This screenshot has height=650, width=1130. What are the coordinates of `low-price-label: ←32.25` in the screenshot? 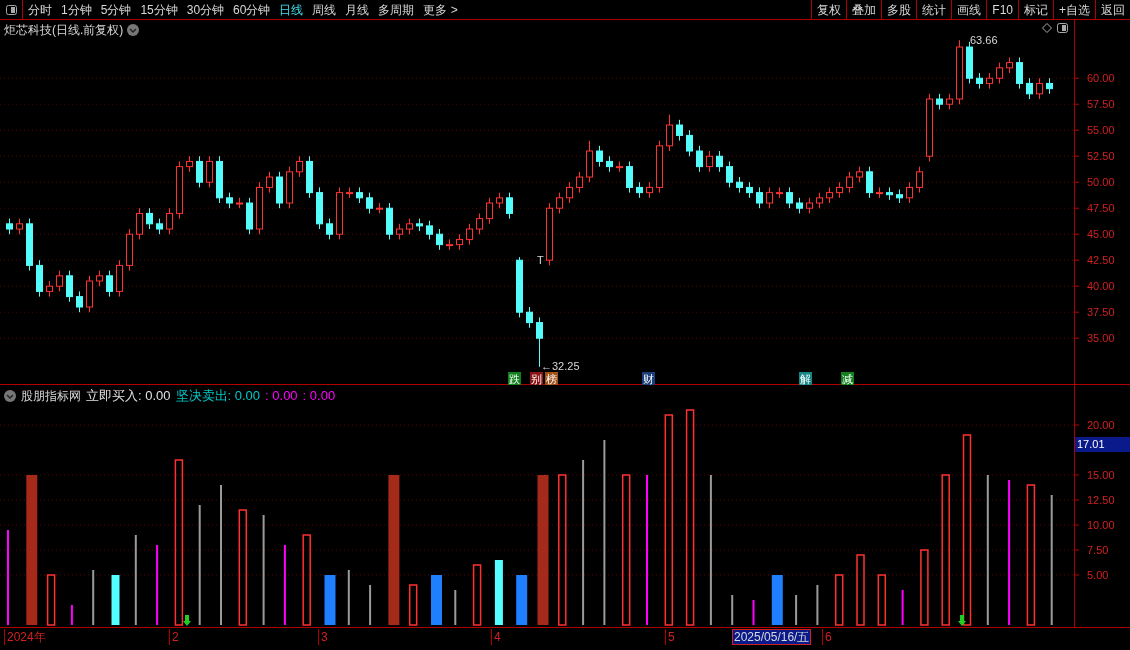 It's located at (560, 366).